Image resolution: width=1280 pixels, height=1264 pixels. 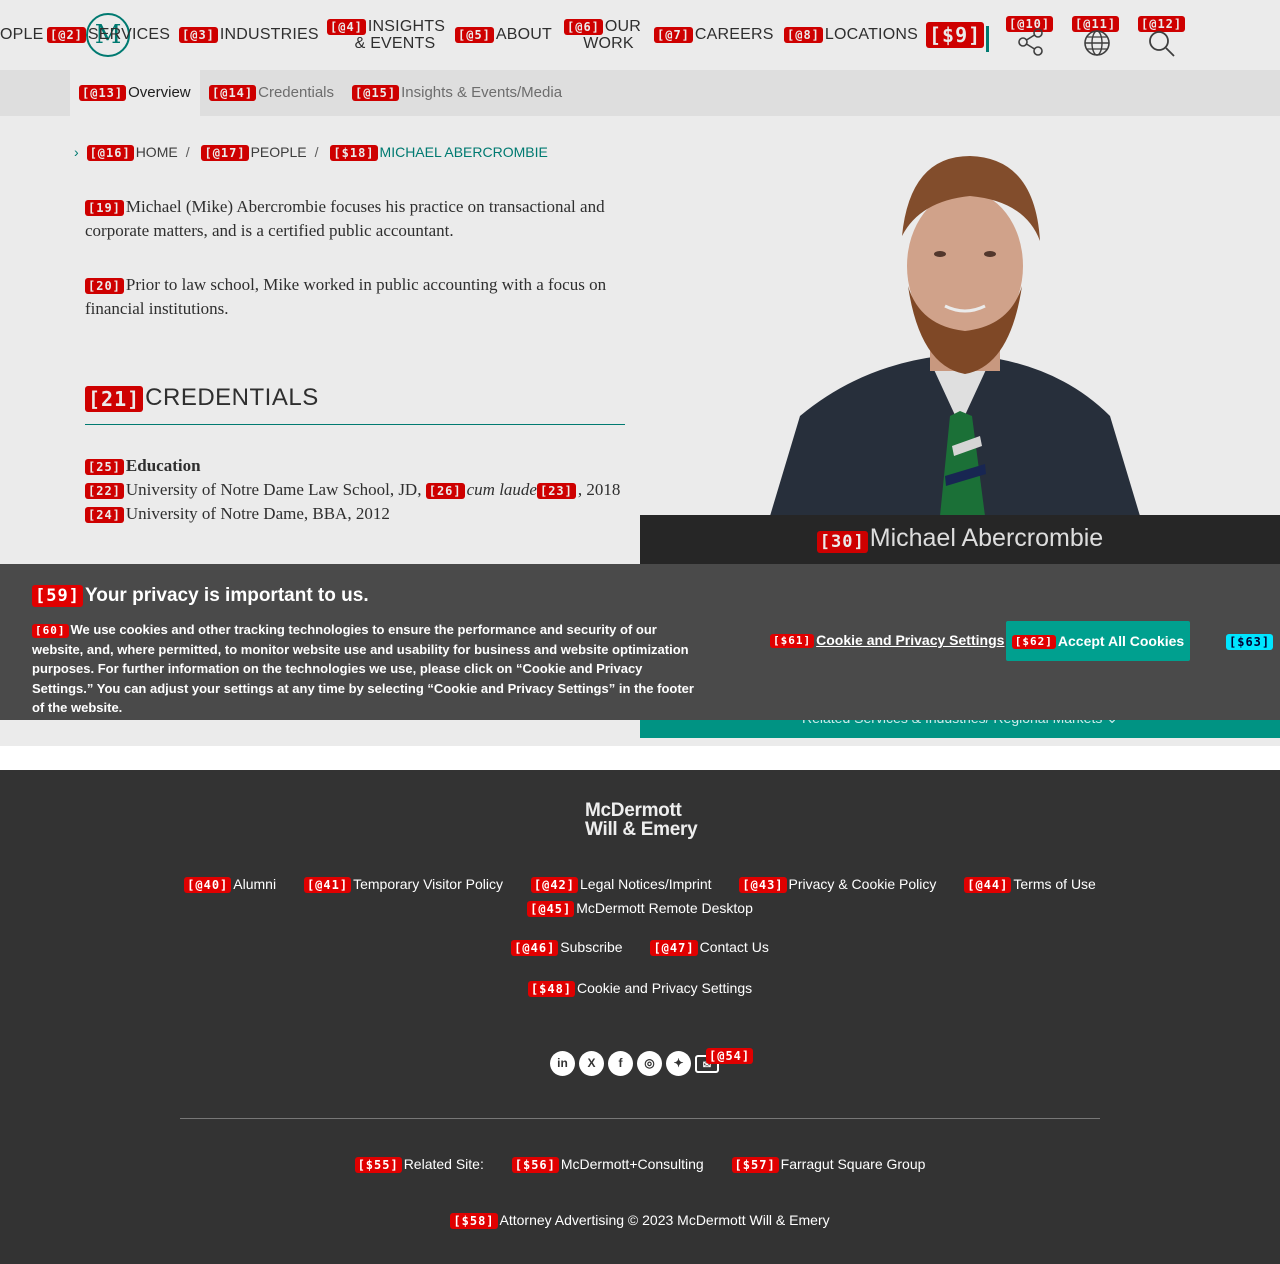 I want to click on footer-link-cookie-settings: [$48] Cookie and Privacy Settings, so click(x=639, y=989).